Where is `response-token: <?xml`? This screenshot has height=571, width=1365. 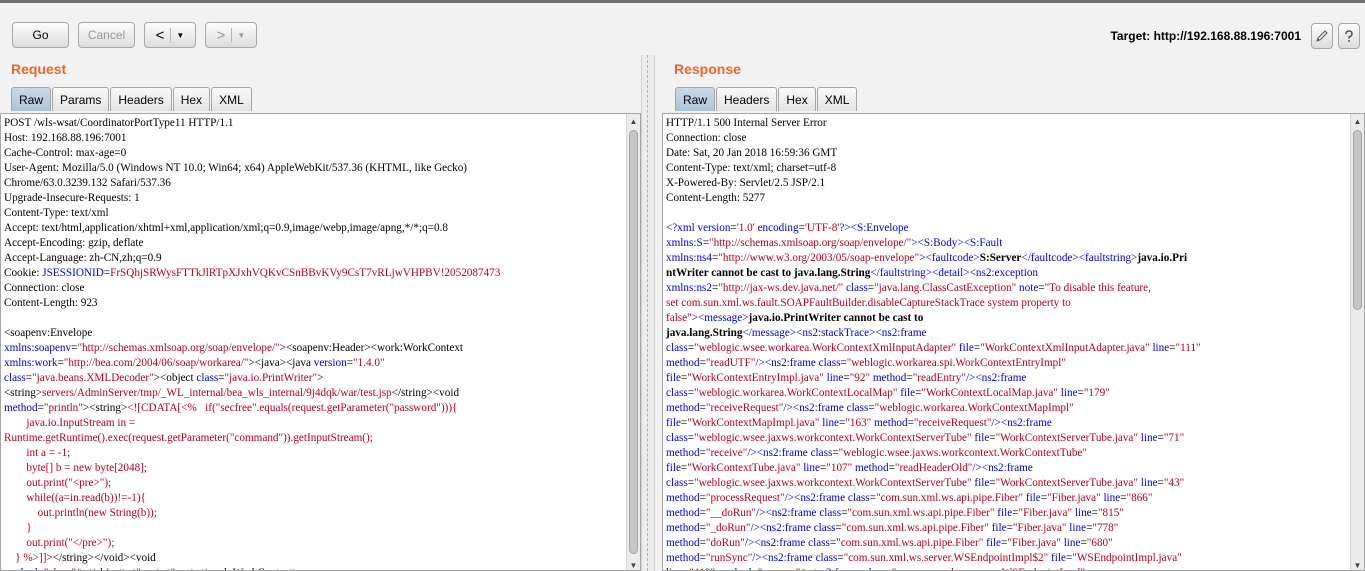
response-token: <?xml is located at coordinates (682, 228).